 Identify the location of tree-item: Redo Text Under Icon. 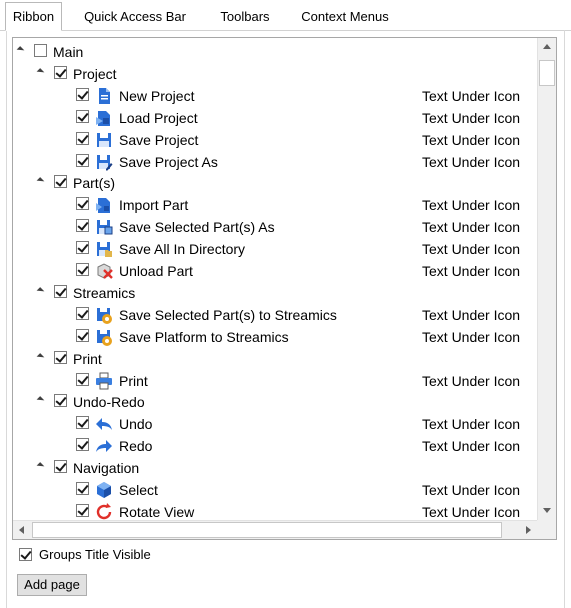
(275, 446).